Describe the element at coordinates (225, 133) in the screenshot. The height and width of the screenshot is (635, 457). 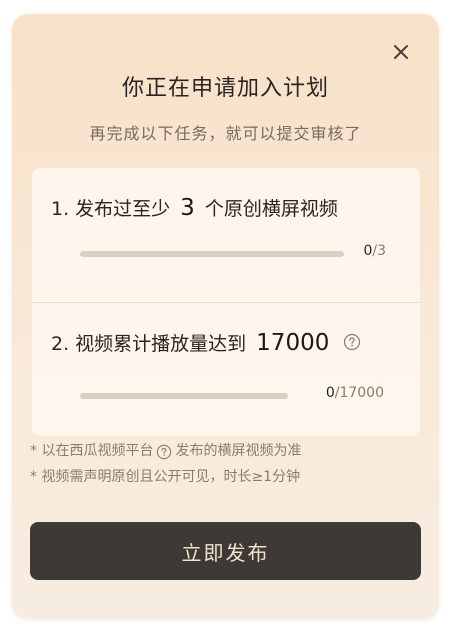
I see `dialog-subtitle: 再完成以下任务，就可以提交审核了` at that location.